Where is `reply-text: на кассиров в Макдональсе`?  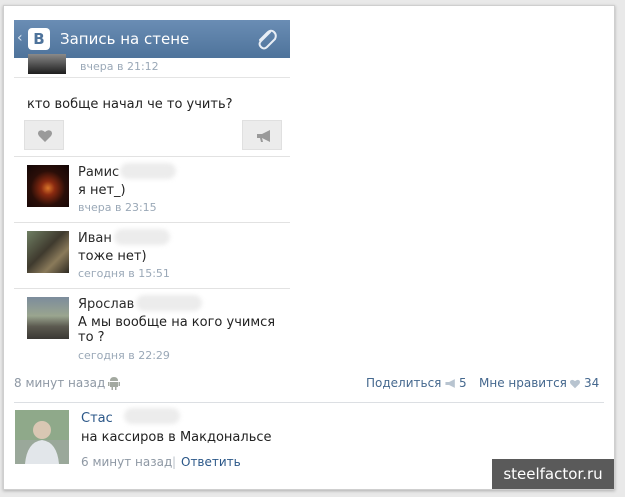 reply-text: на кассиров в Макдональсе is located at coordinates (176, 437).